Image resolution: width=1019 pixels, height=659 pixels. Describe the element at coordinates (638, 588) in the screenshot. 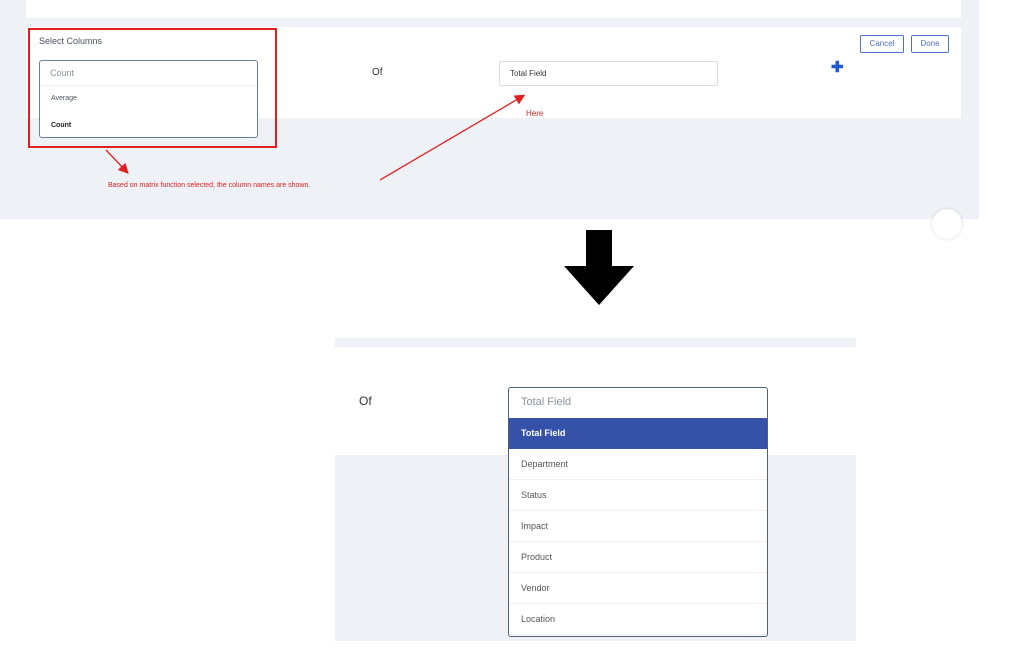

I see `dropdown-option-vendor: Vendor` at that location.